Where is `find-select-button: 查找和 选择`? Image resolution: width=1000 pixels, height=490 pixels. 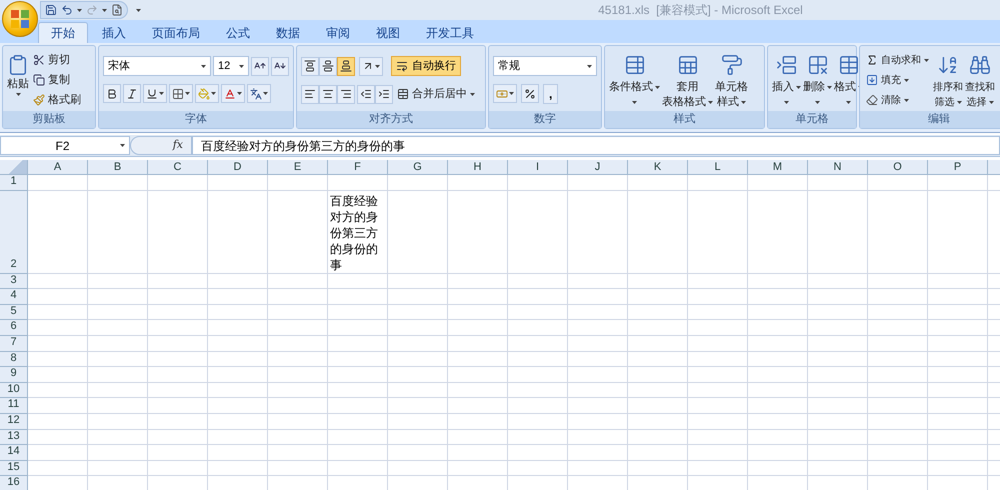
find-select-button: 查找和 选择 is located at coordinates (980, 80).